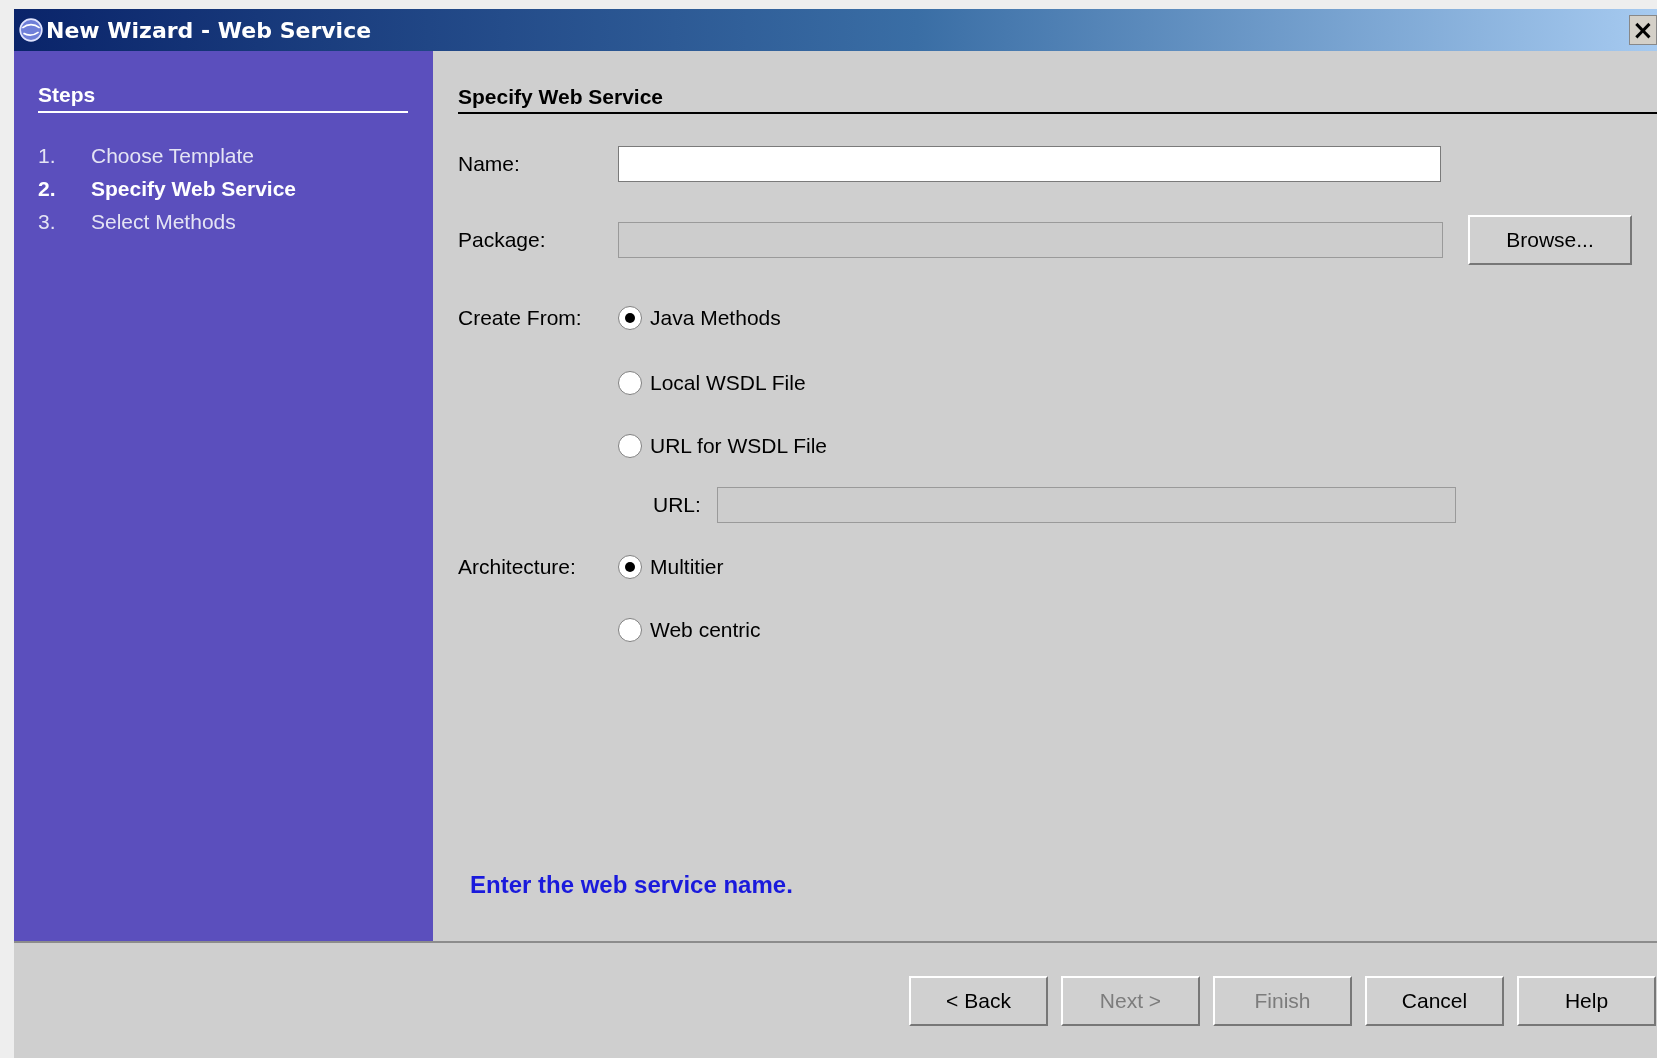 The width and height of the screenshot is (1657, 1058). Describe the element at coordinates (677, 505) in the screenshot. I see `field-label: URL:` at that location.